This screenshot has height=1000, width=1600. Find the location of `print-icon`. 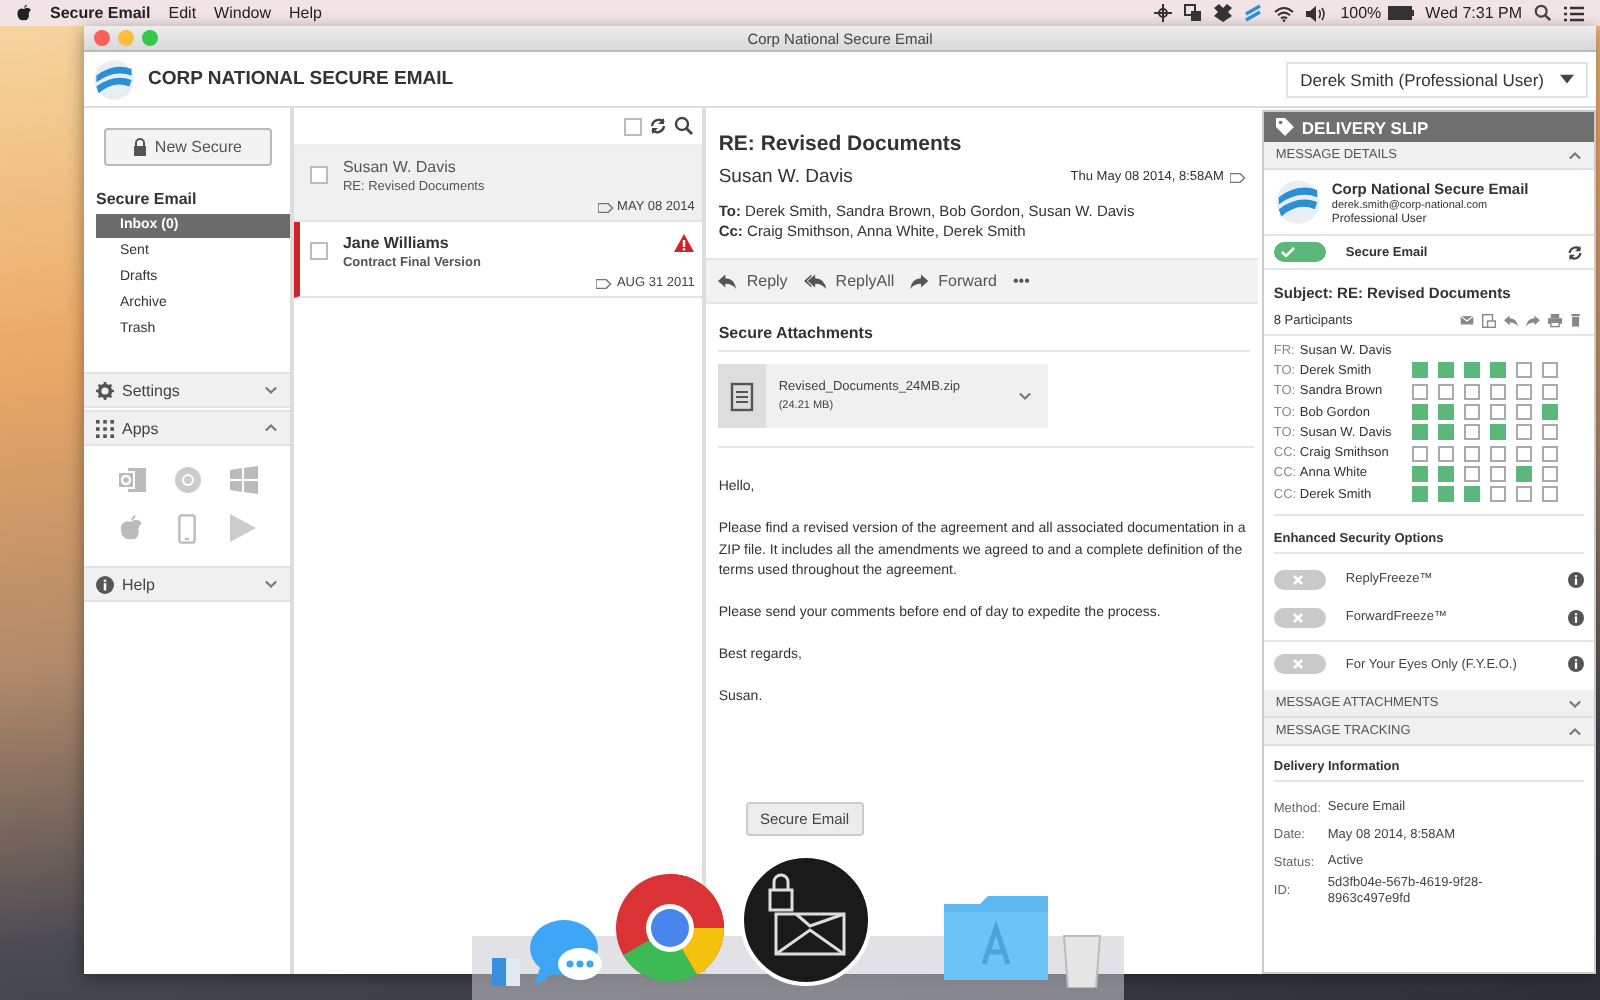

print-icon is located at coordinates (1555, 321).